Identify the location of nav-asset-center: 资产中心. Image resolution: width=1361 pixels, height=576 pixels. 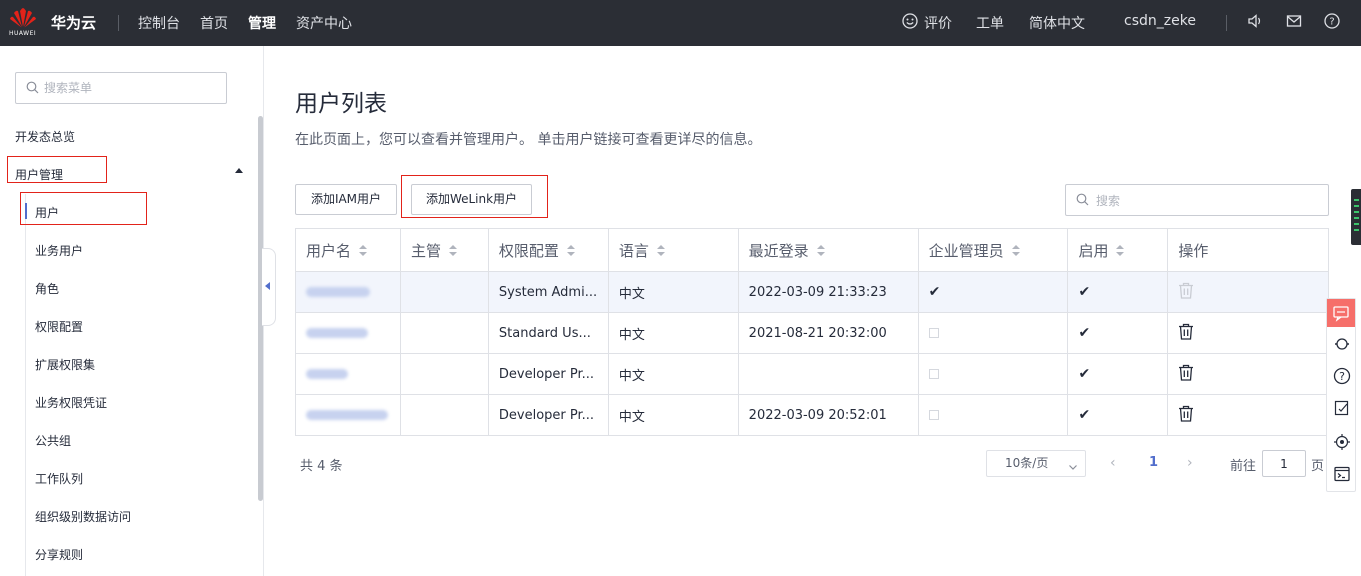
(324, 23).